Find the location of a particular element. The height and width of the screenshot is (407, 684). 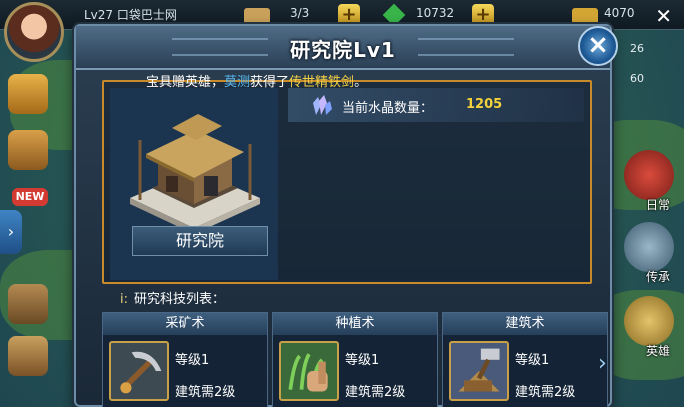

gem-value: 10732 is located at coordinates (435, 13).